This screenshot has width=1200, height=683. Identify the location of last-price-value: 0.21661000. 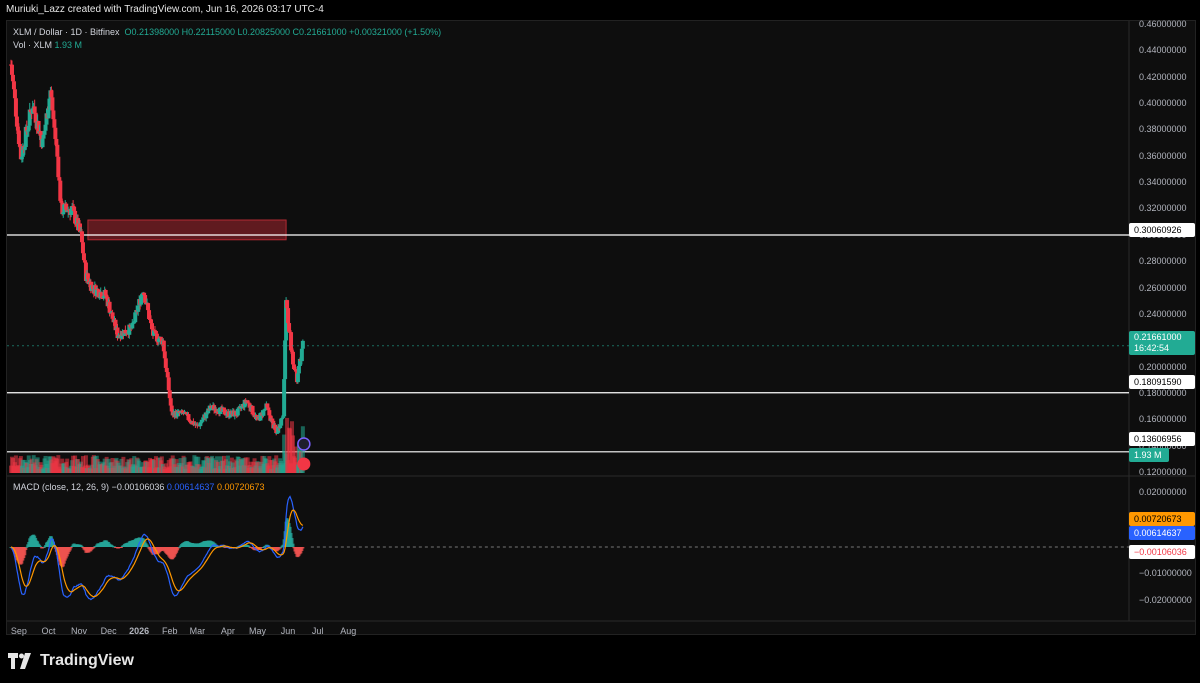
(1158, 337).